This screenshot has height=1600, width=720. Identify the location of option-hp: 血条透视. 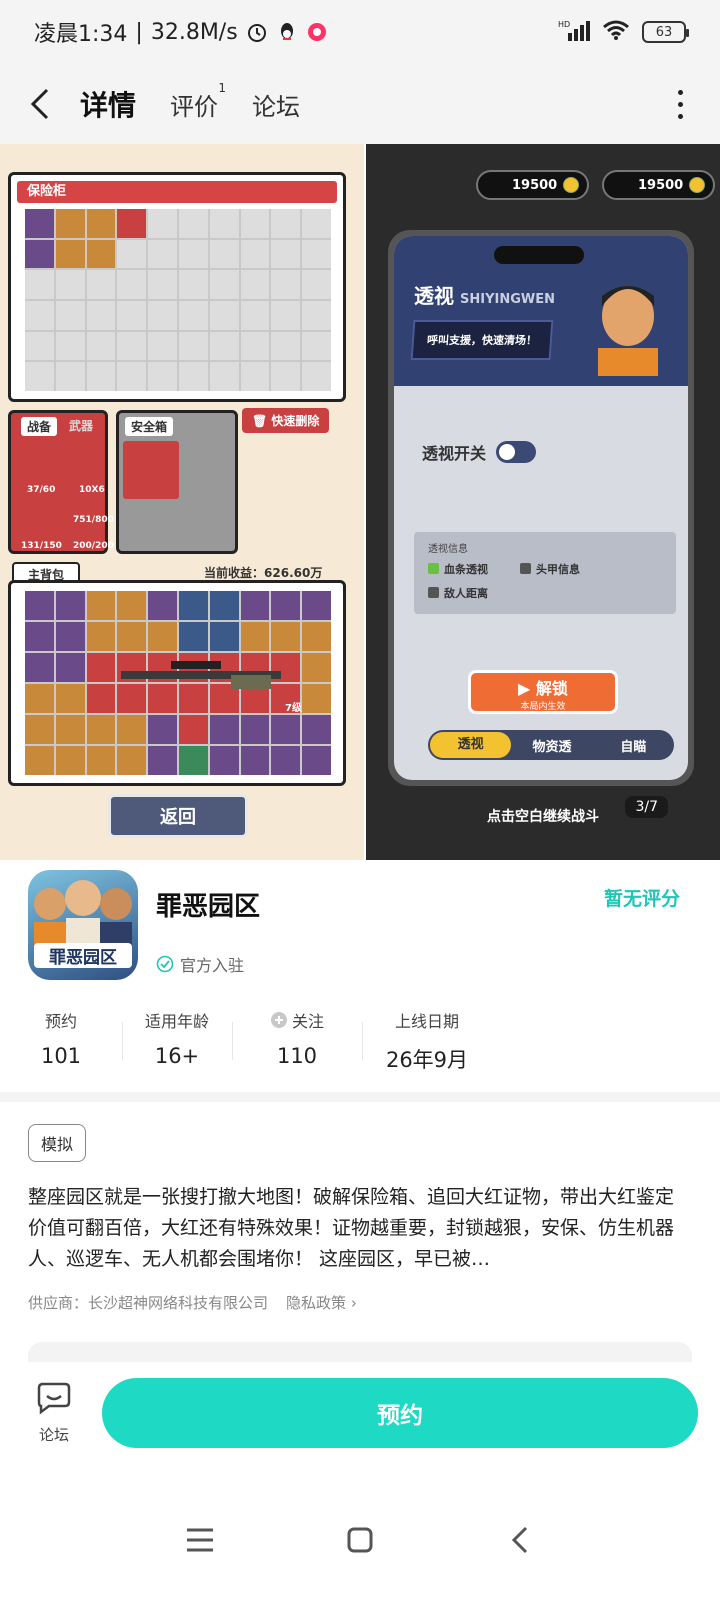
(458, 569).